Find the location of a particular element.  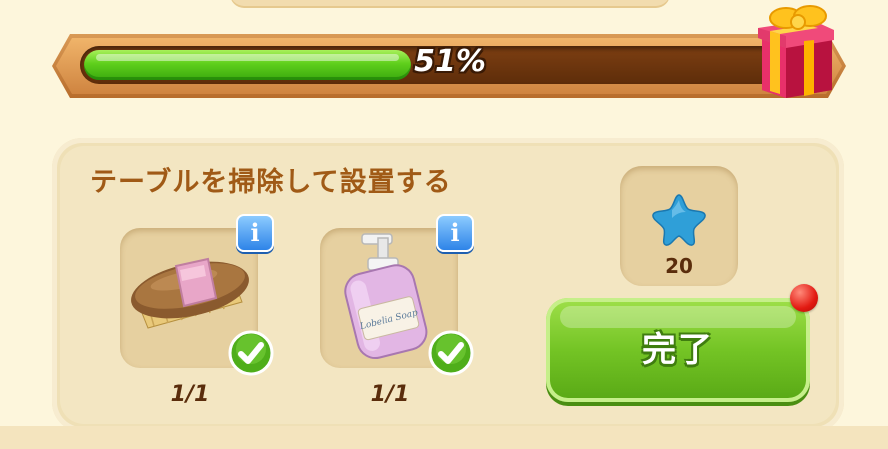

complete-button-label: 完了 is located at coordinates (678, 350).